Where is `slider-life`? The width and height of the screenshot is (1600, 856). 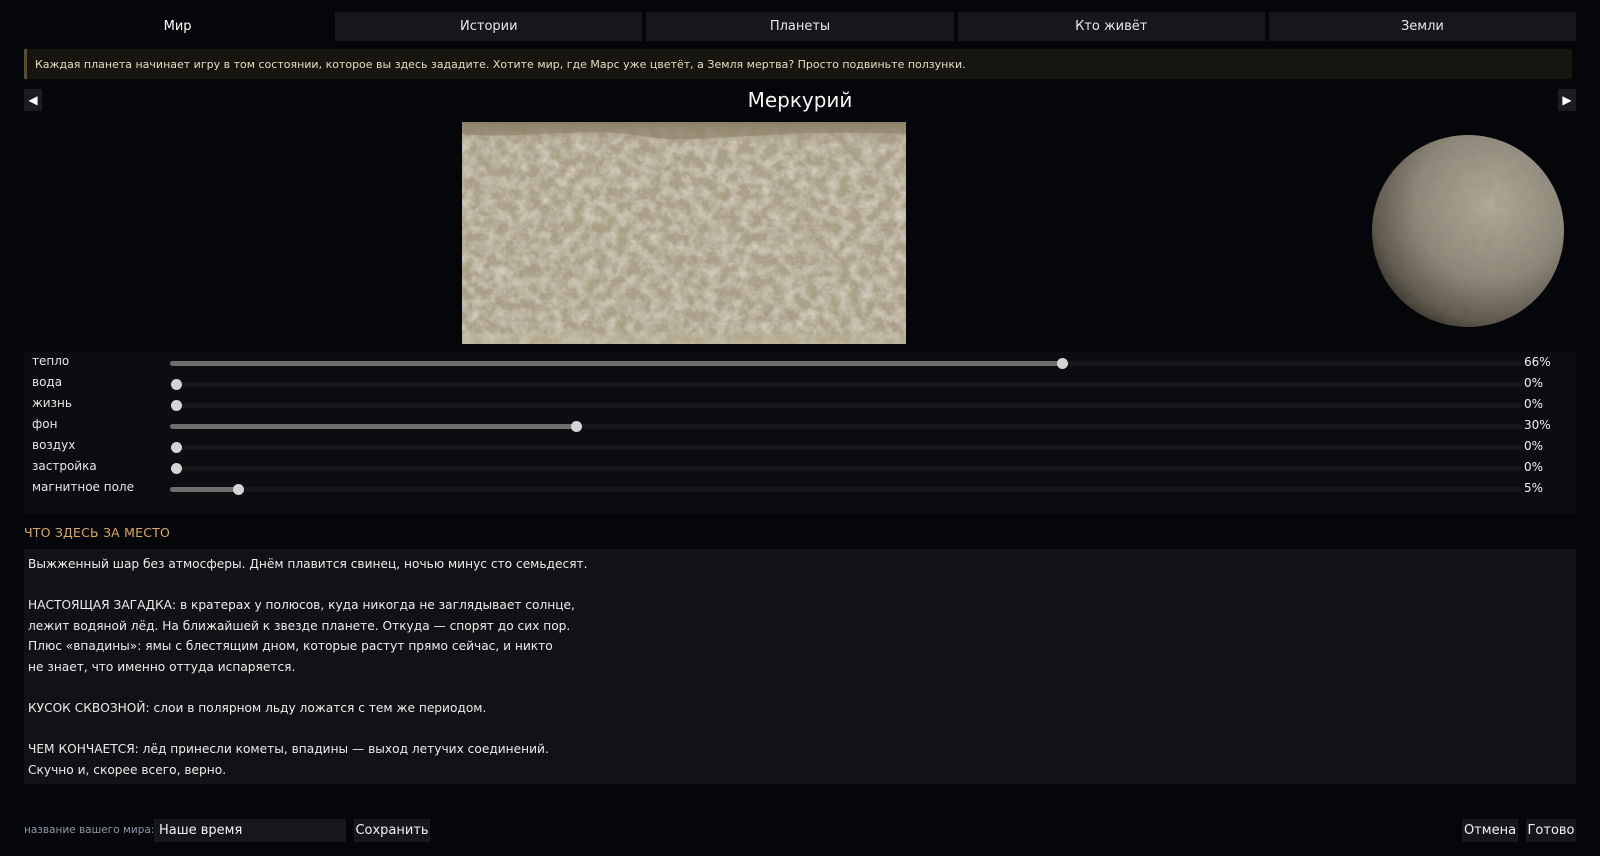
slider-life is located at coordinates (846, 405).